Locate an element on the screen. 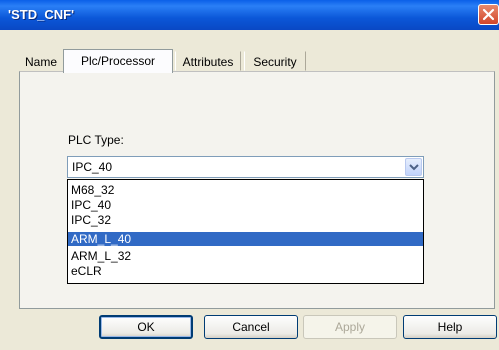 This screenshot has width=499, height=350. close-icon is located at coordinates (488, 14).